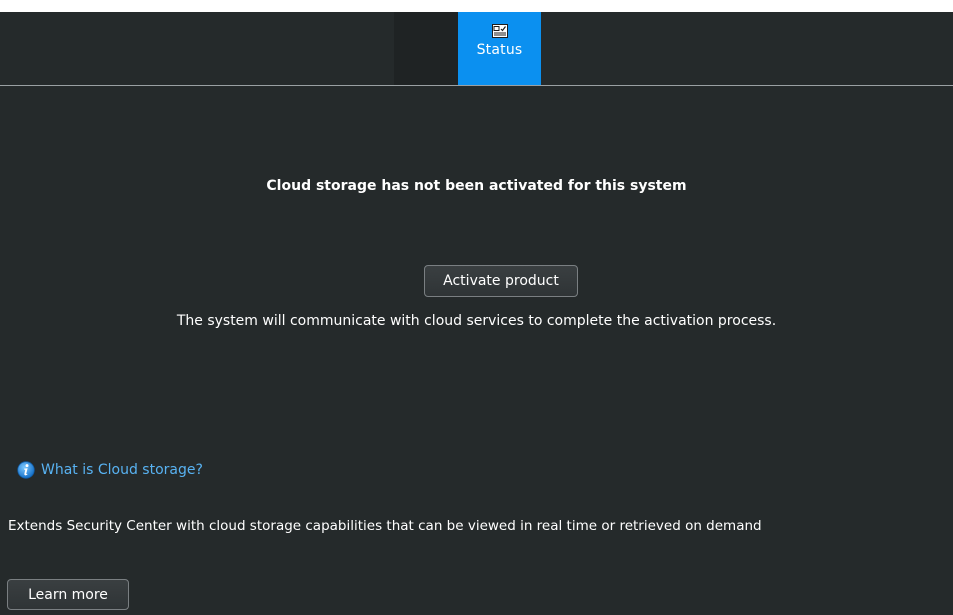 This screenshot has width=953, height=615. What do you see at coordinates (68, 594) in the screenshot?
I see `learn-more-button: Learn more` at bounding box center [68, 594].